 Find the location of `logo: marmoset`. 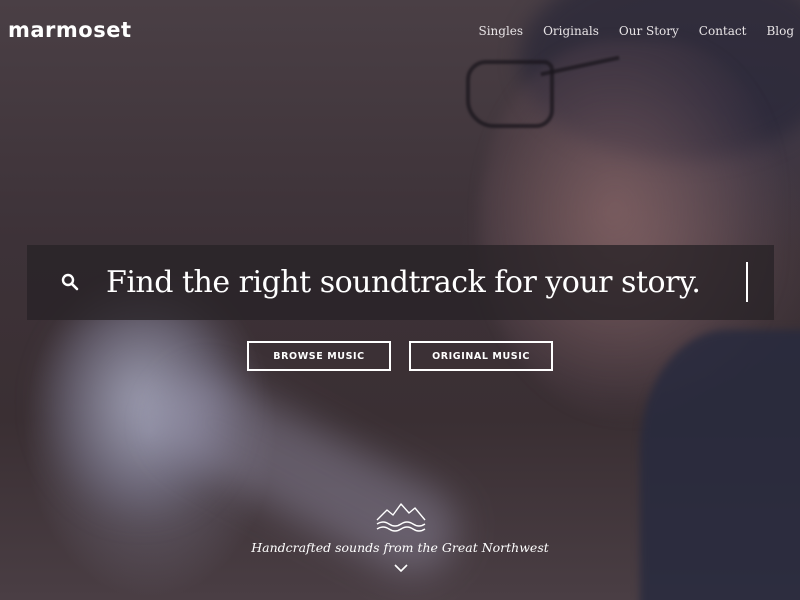

logo: marmoset is located at coordinates (70, 30).